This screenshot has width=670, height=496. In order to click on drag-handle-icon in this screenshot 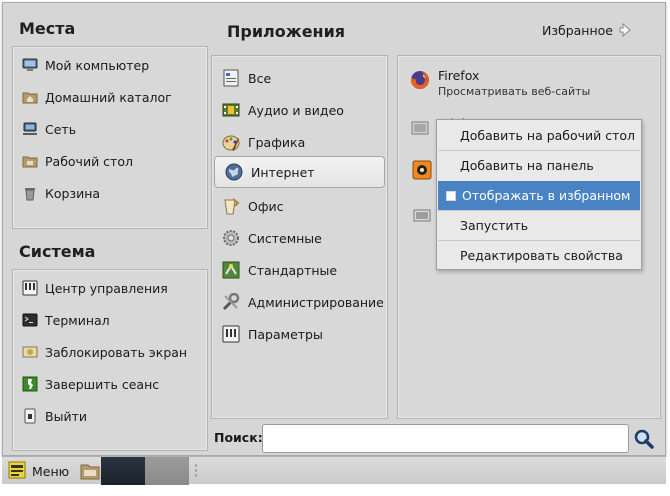, I will do `click(196, 471)`.